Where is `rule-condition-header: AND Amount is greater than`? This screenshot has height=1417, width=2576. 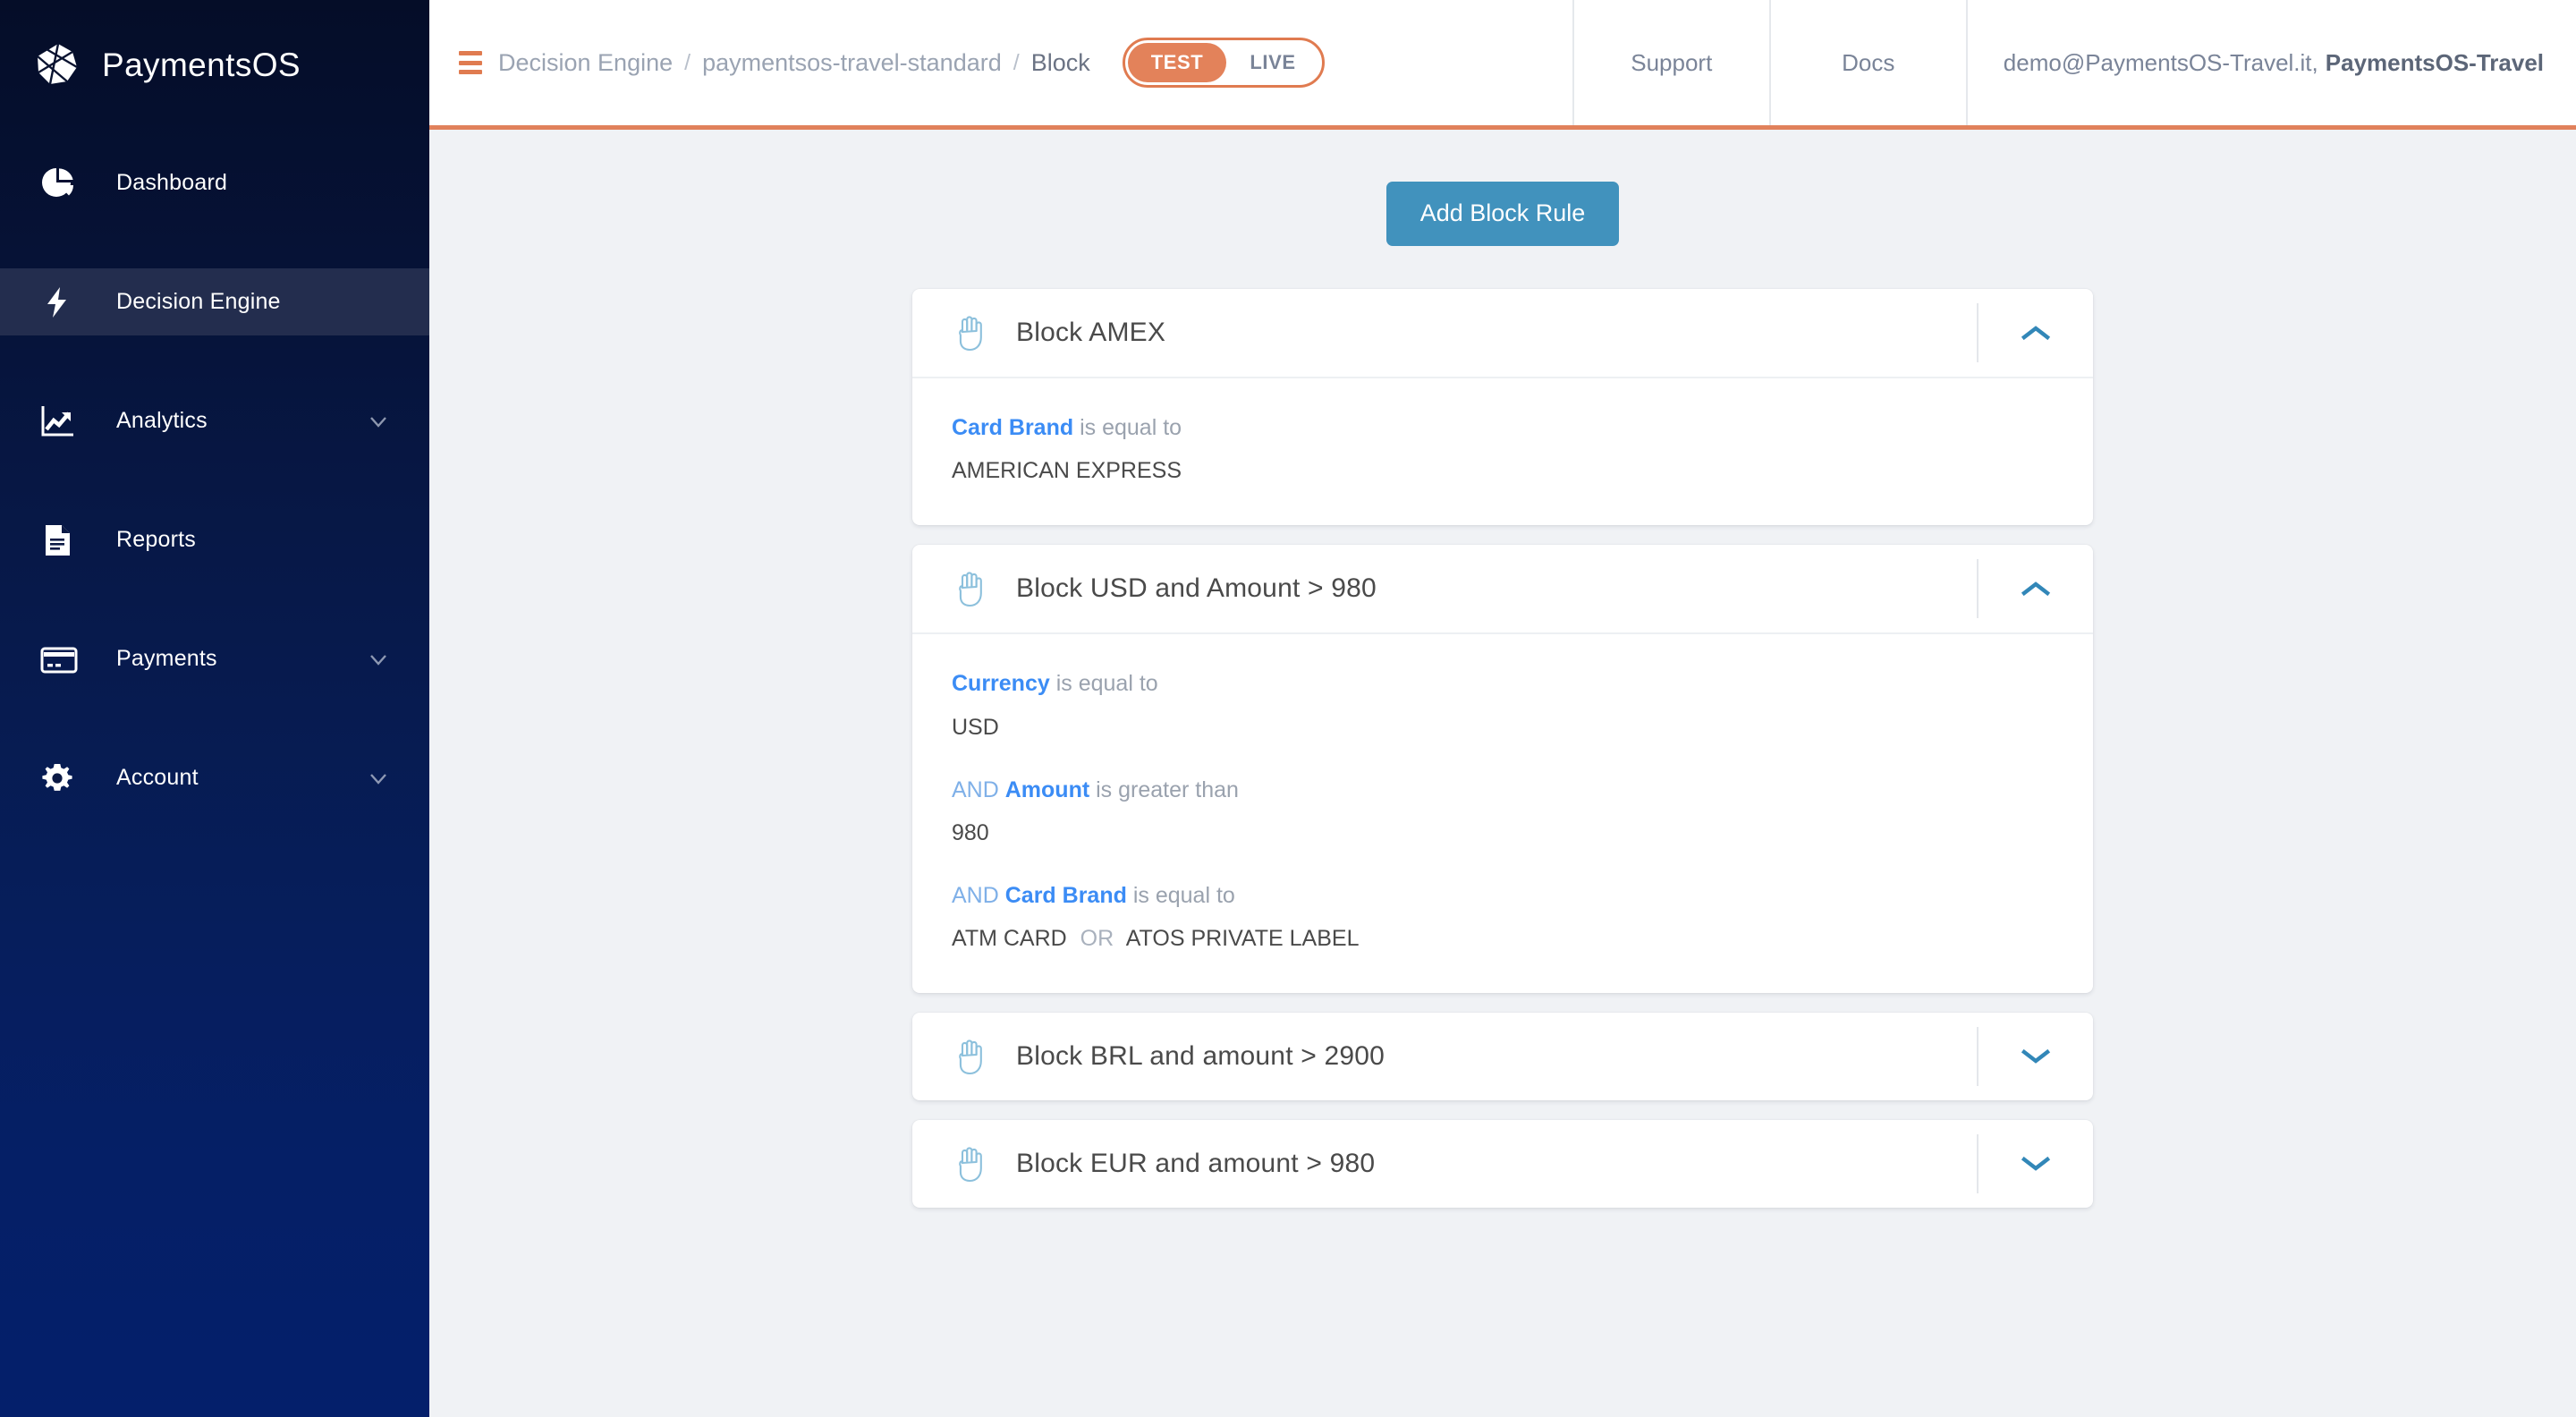 rule-condition-header: AND Amount is greater than is located at coordinates (1503, 790).